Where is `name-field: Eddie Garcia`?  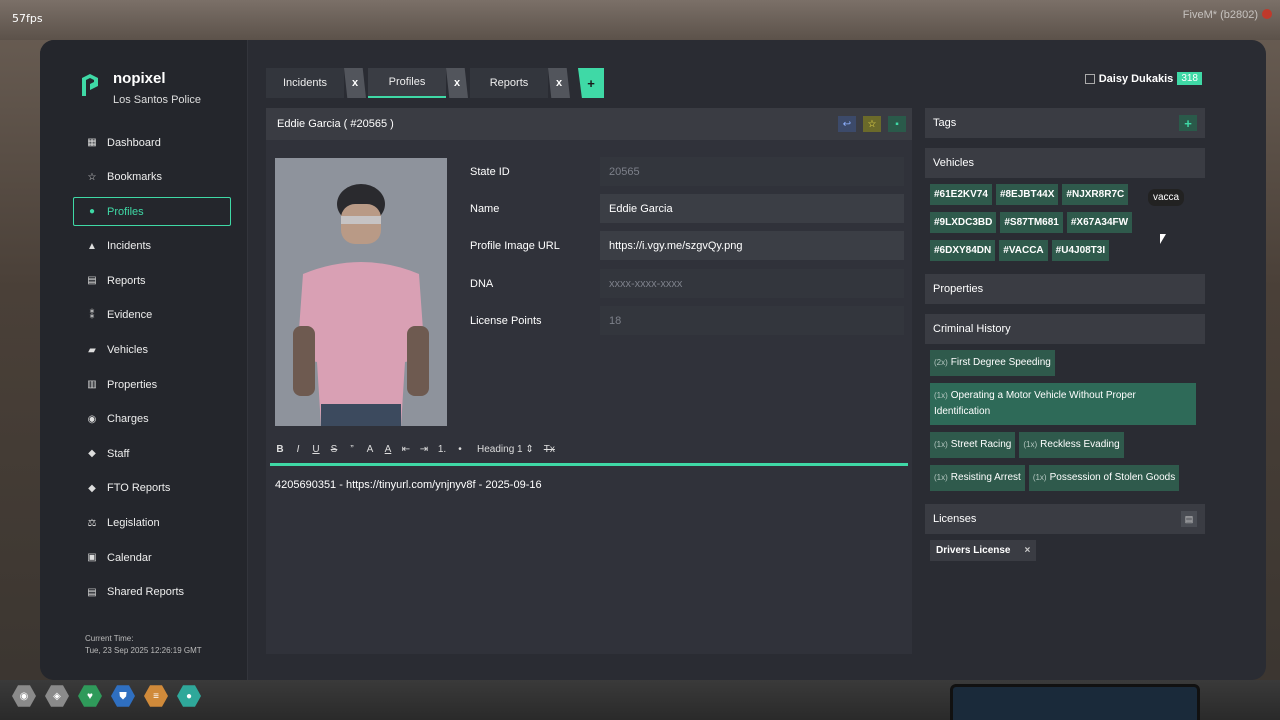
name-field: Eddie Garcia is located at coordinates (752, 208).